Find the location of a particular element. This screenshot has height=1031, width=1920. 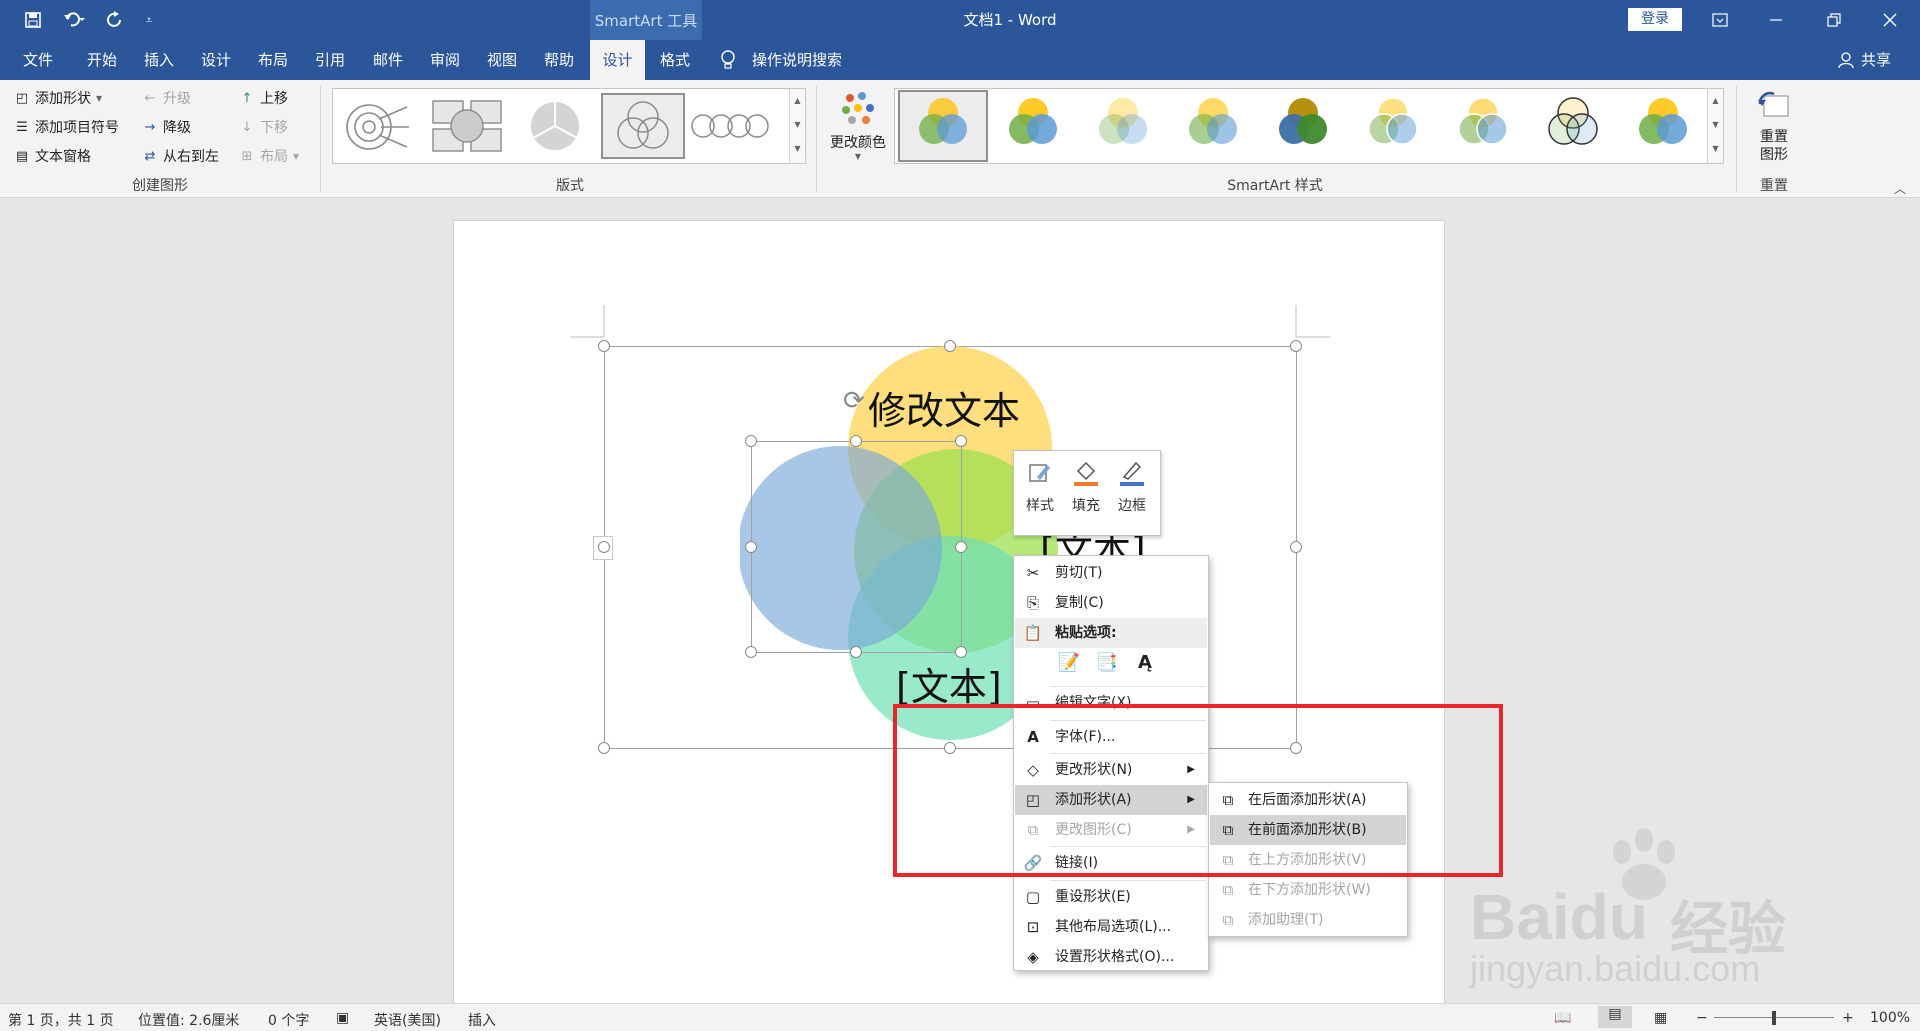

promote-button: ← 升级 is located at coordinates (166, 98).